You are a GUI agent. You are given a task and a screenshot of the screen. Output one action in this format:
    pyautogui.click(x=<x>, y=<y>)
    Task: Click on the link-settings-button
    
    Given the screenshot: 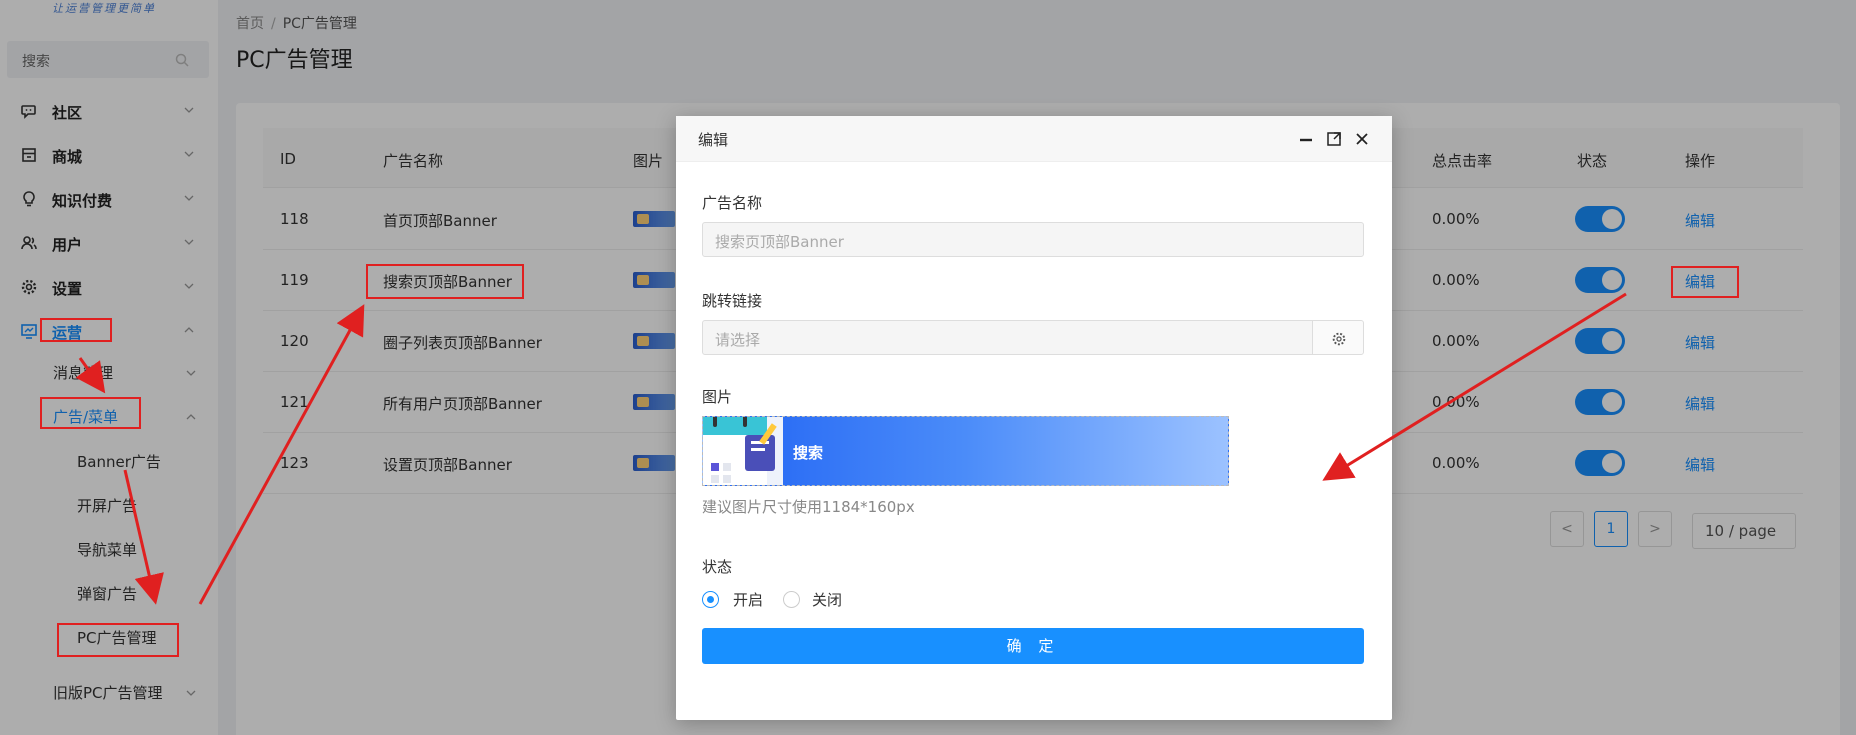 What is the action you would take?
    pyautogui.click(x=1338, y=337)
    